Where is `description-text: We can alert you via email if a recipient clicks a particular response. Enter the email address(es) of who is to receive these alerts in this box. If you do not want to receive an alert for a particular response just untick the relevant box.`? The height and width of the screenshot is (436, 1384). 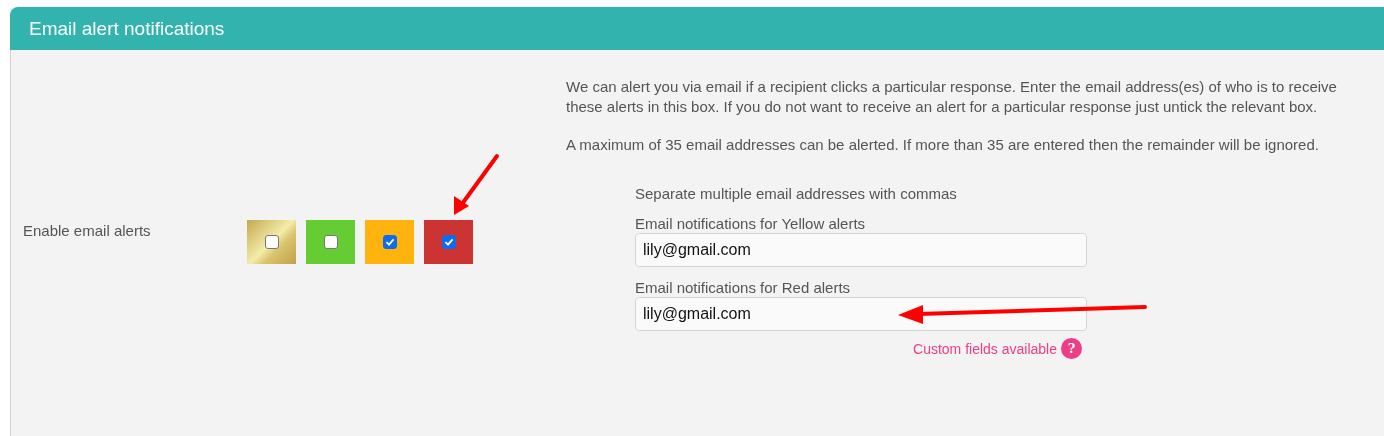
description-text: We can alert you via email if a recipient clicks a particular response. Enter the email address(es) of who is to receive these alerts in this box. If you do not want to receive an alert for a particular response just untick the relevant box. is located at coordinates (952, 97).